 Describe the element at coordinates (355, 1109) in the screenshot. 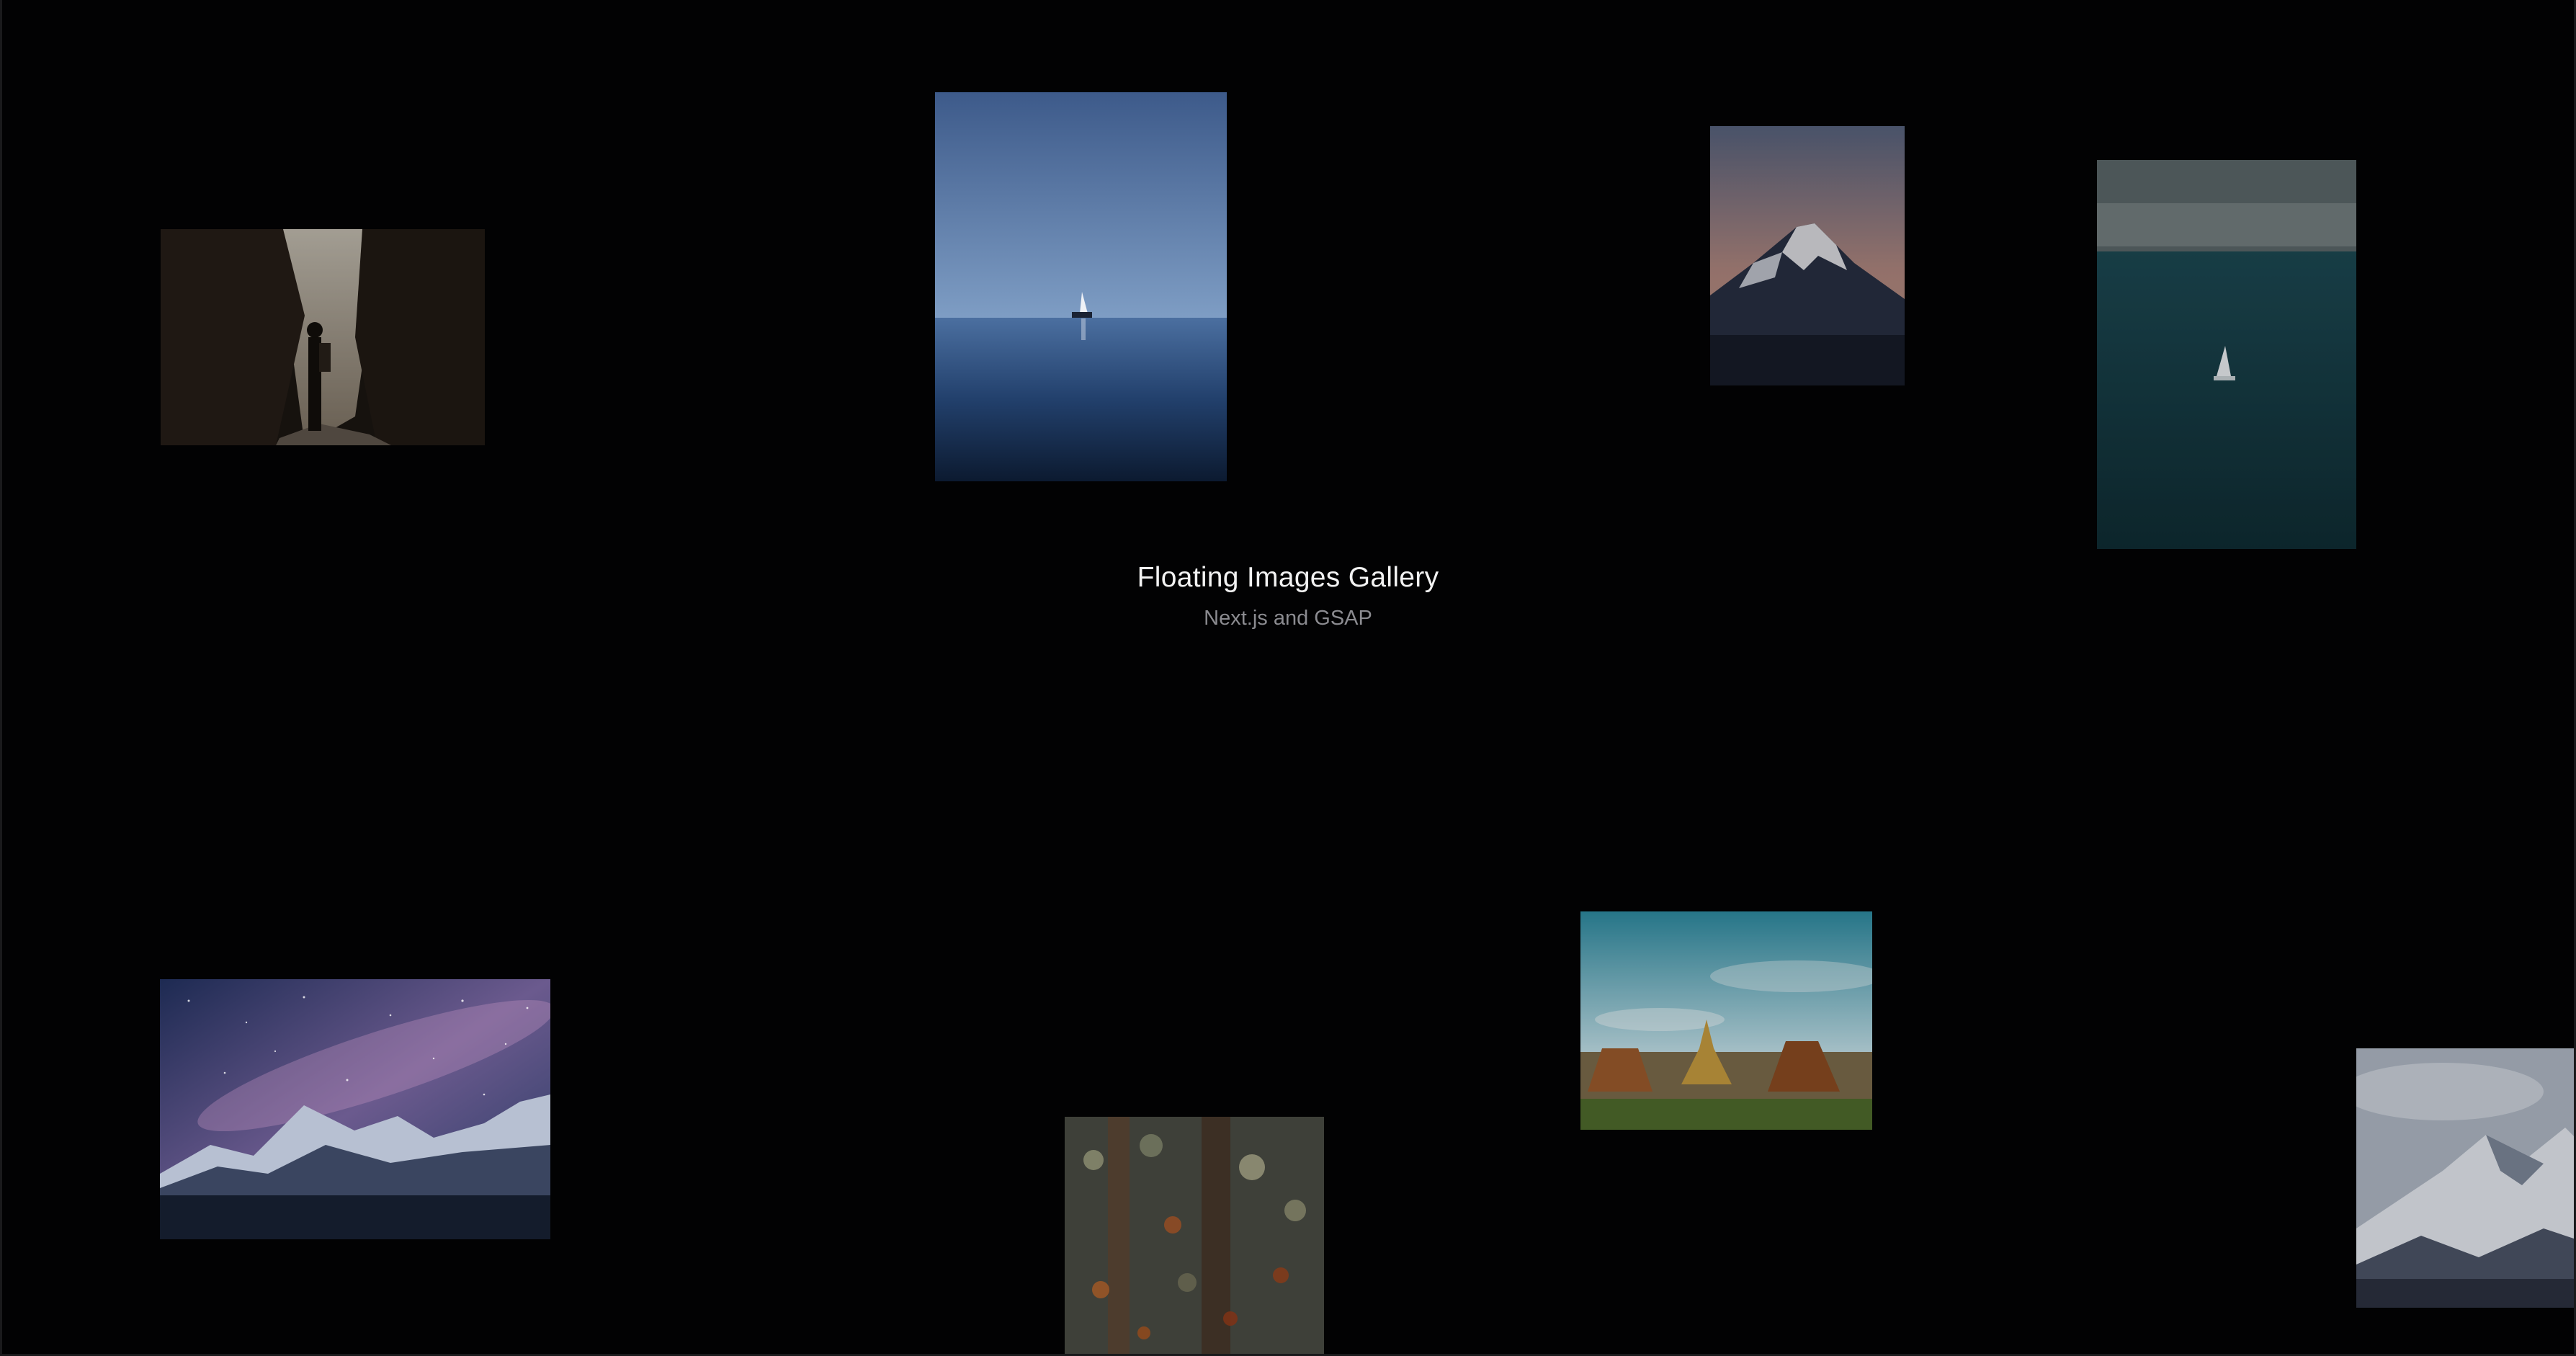

I see `gallery-image-milky-way` at that location.